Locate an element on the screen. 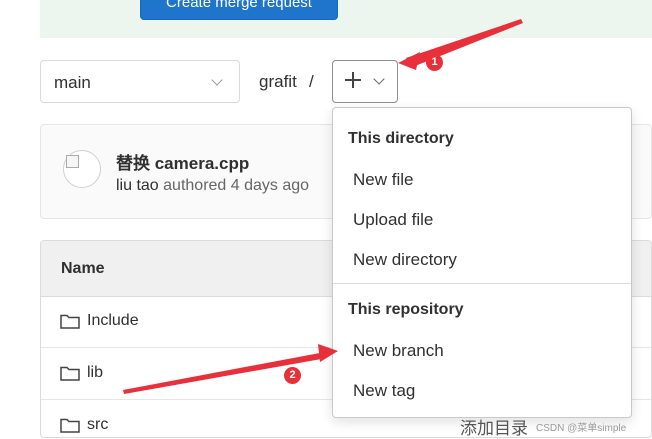 The height and width of the screenshot is (439, 652). annotation-marker-1: 1 is located at coordinates (434, 62).